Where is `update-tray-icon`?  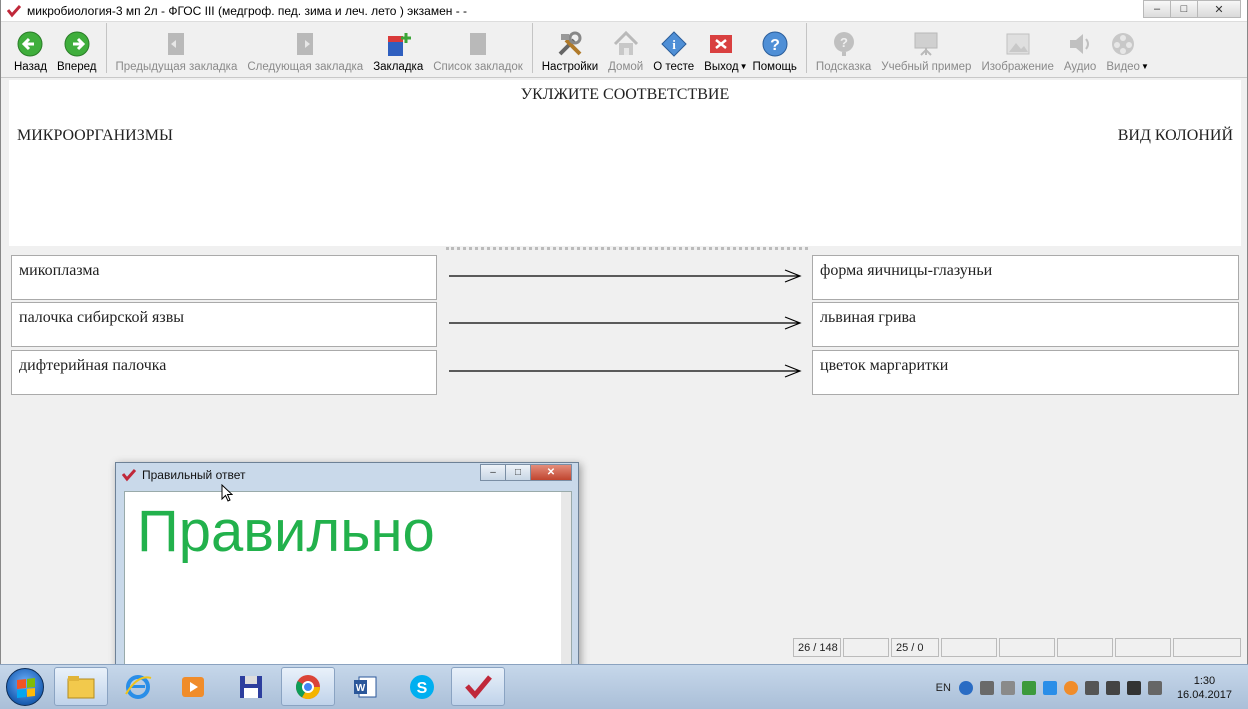 update-tray-icon is located at coordinates (1028, 687).